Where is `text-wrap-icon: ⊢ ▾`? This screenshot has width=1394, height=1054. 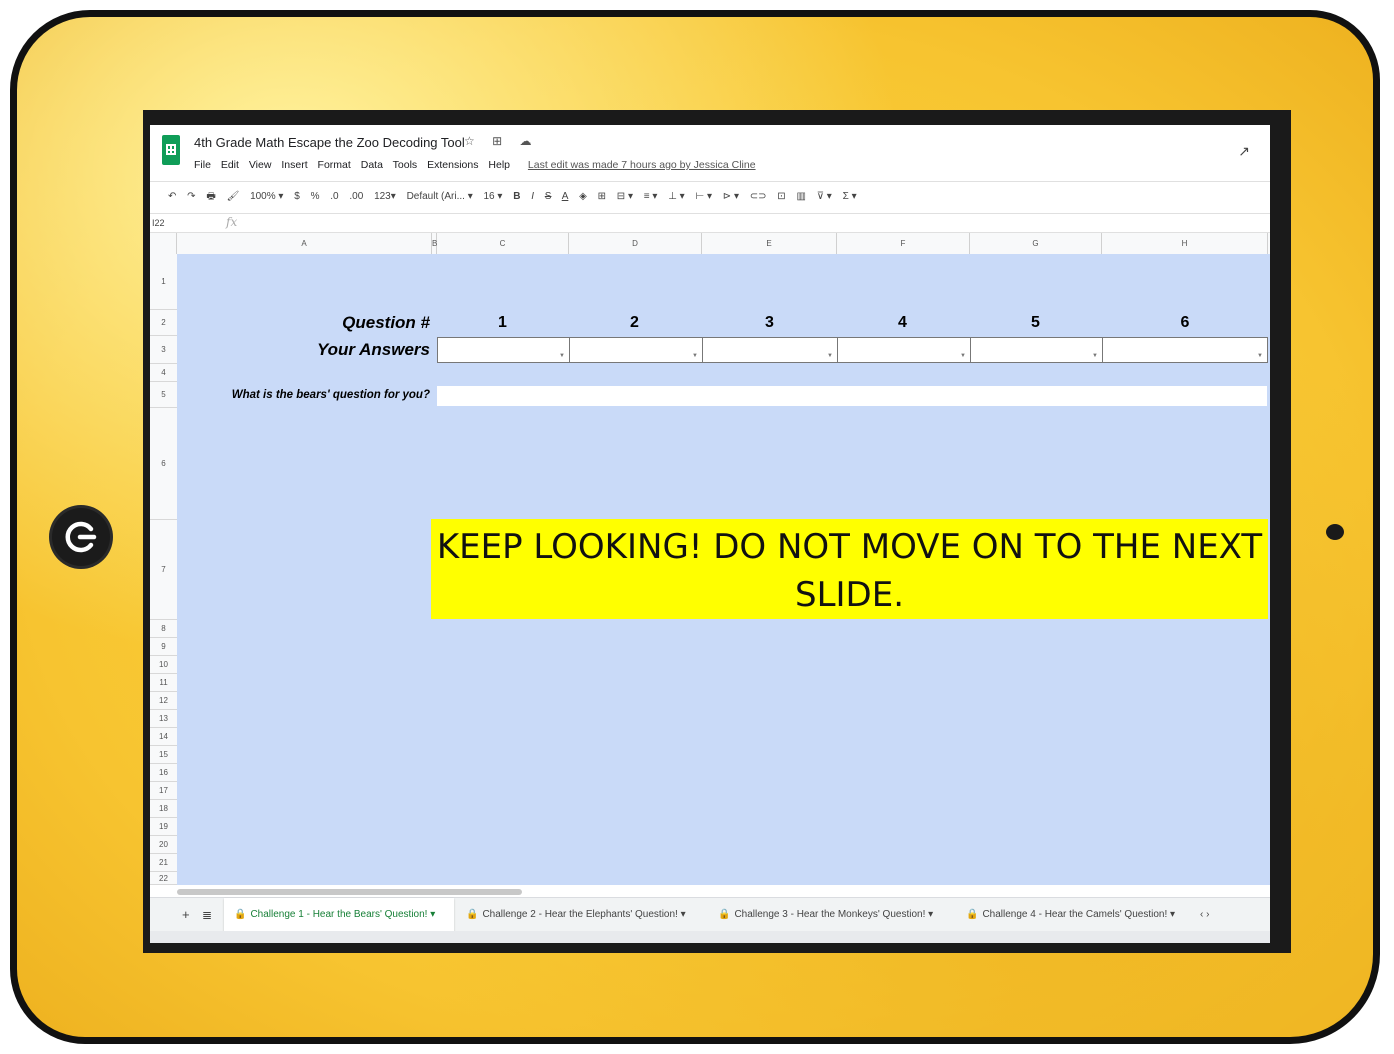 text-wrap-icon: ⊢ ▾ is located at coordinates (703, 196).